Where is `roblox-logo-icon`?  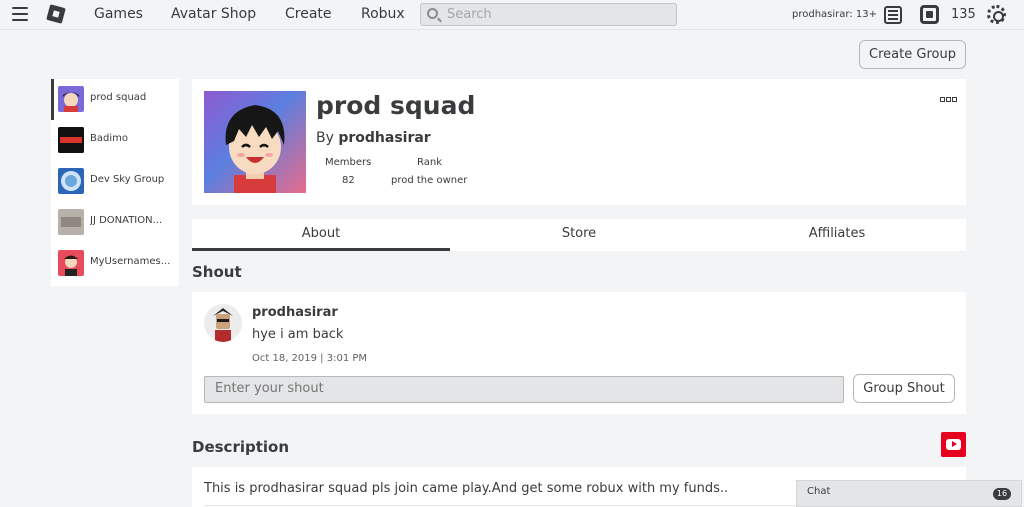
roblox-logo-icon is located at coordinates (56, 14).